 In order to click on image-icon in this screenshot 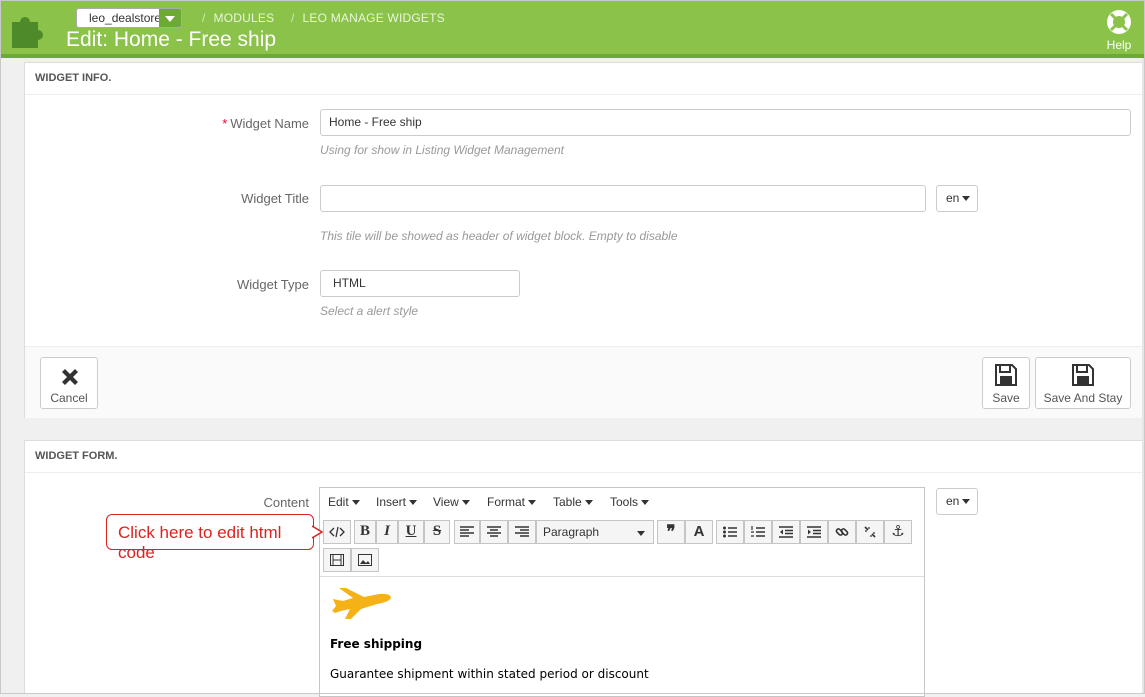, I will do `click(365, 560)`.